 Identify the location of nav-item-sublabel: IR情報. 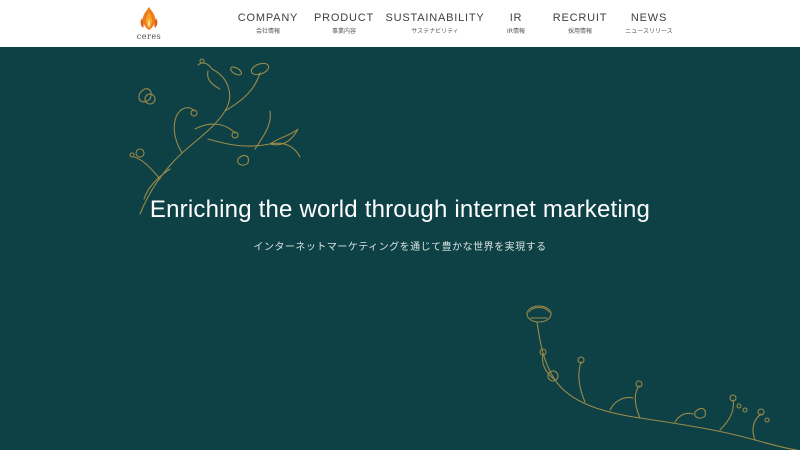
(516, 31).